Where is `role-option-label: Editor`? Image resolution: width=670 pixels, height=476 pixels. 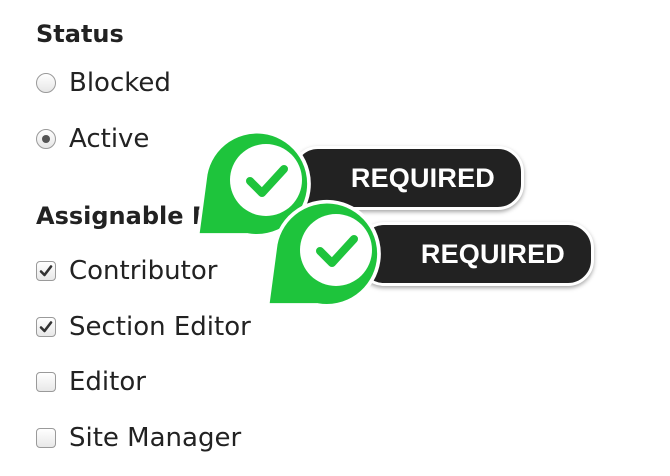 role-option-label: Editor is located at coordinates (107, 382).